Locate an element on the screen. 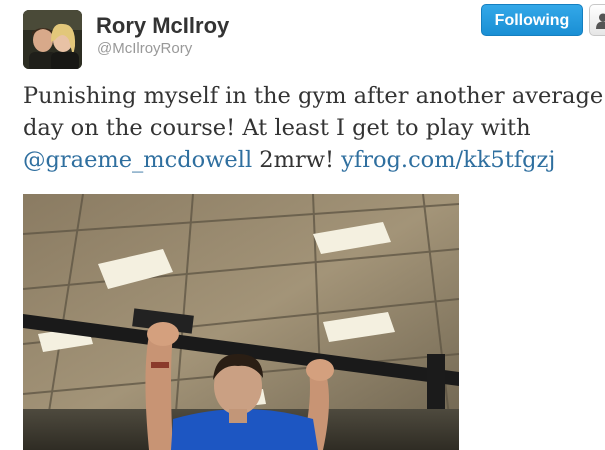  yfrog-link: yfrog.com/kk5tfgzj is located at coordinates (448, 160).